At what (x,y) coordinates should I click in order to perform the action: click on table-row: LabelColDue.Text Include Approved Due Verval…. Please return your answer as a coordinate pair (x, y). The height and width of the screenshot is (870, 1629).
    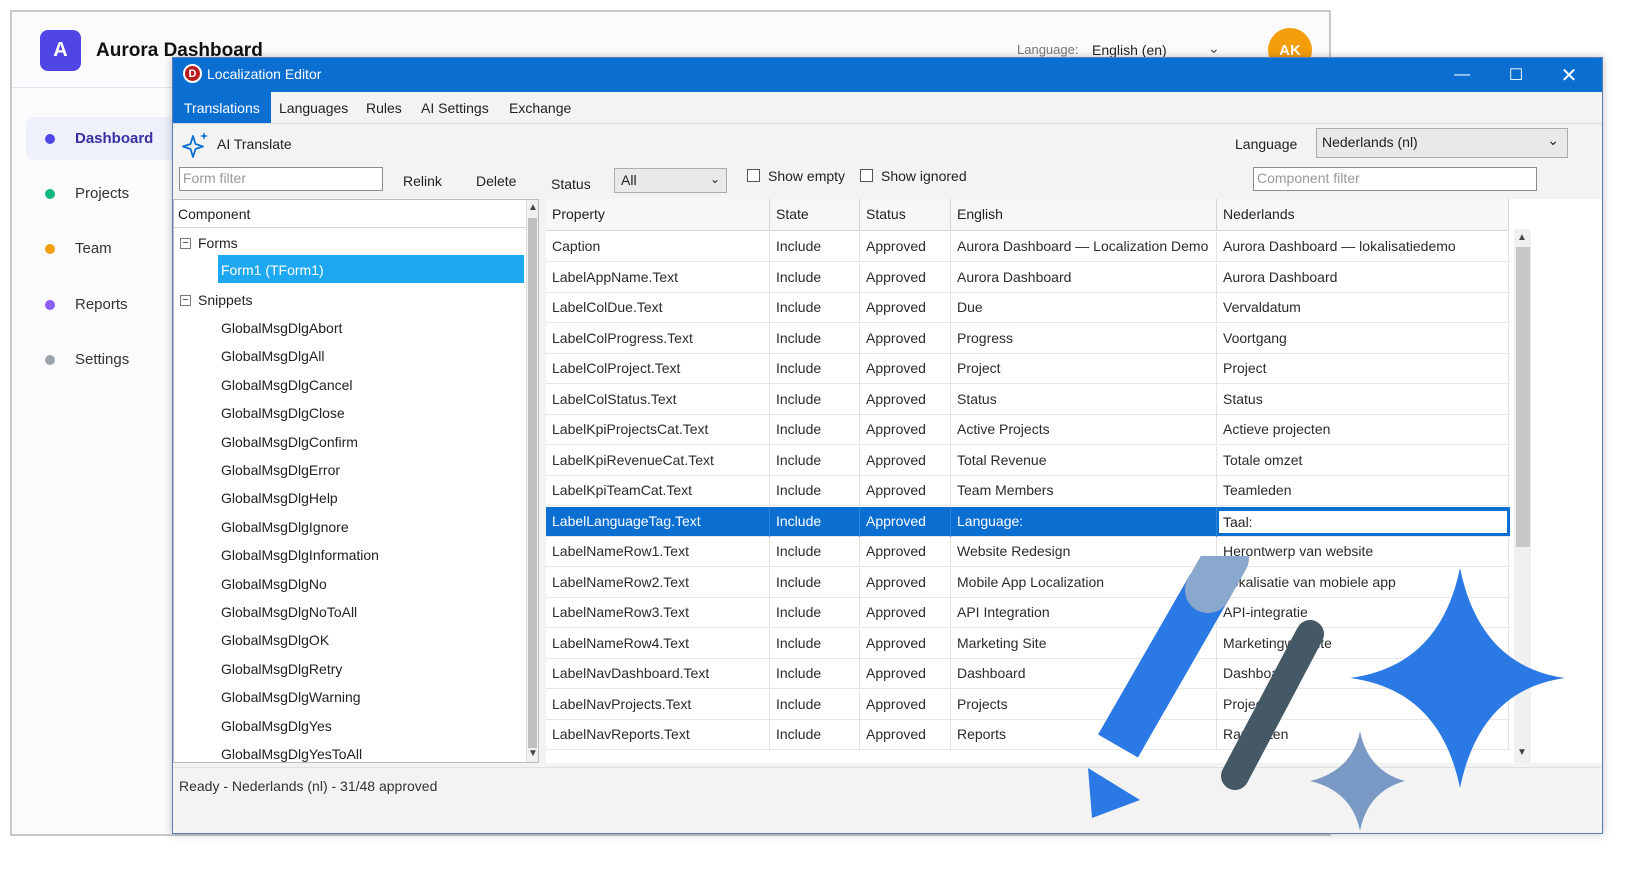
    Looking at the image, I should click on (1028, 308).